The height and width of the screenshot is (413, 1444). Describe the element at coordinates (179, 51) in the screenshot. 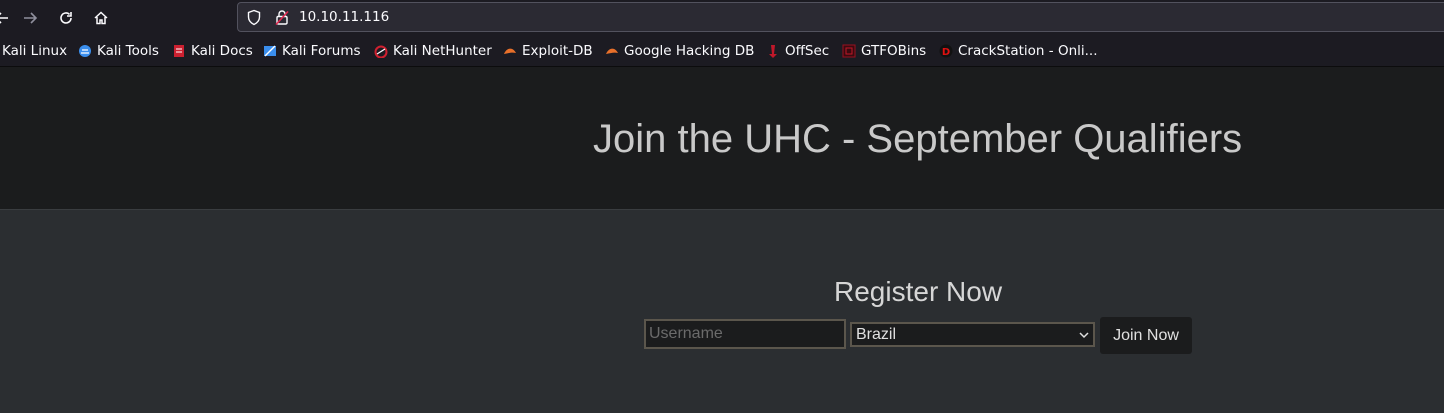

I see `kali-docs-icon` at that location.